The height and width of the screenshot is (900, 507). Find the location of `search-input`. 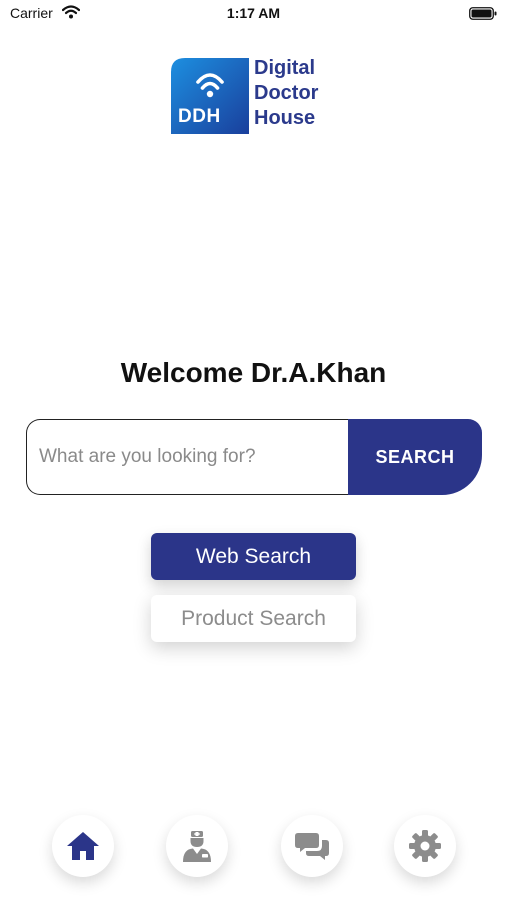

search-input is located at coordinates (195, 457).